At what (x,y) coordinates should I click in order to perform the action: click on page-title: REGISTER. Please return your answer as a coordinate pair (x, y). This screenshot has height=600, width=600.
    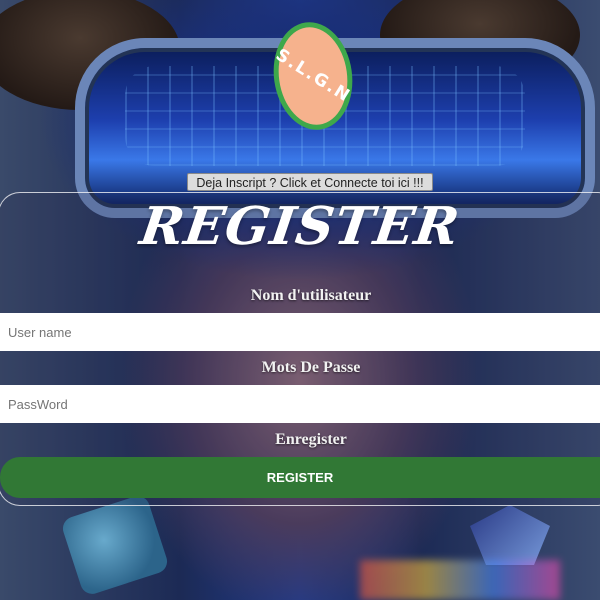
    Looking at the image, I should click on (300, 226).